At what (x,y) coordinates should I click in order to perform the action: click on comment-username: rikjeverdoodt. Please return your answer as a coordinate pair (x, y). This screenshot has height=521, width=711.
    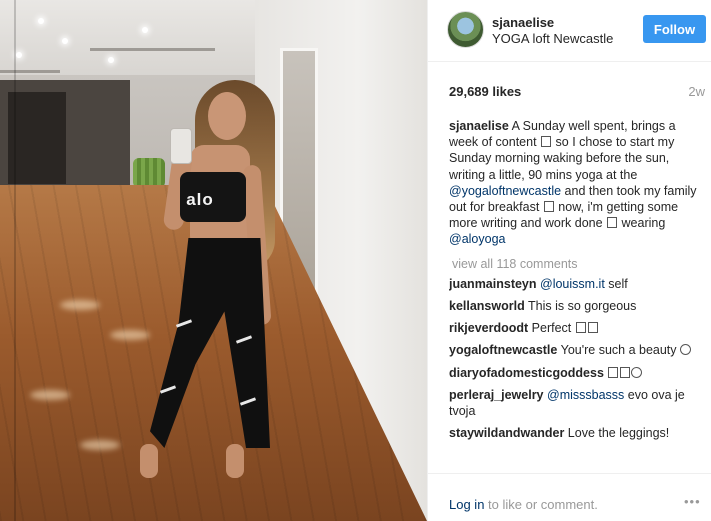
    Looking at the image, I should click on (488, 328).